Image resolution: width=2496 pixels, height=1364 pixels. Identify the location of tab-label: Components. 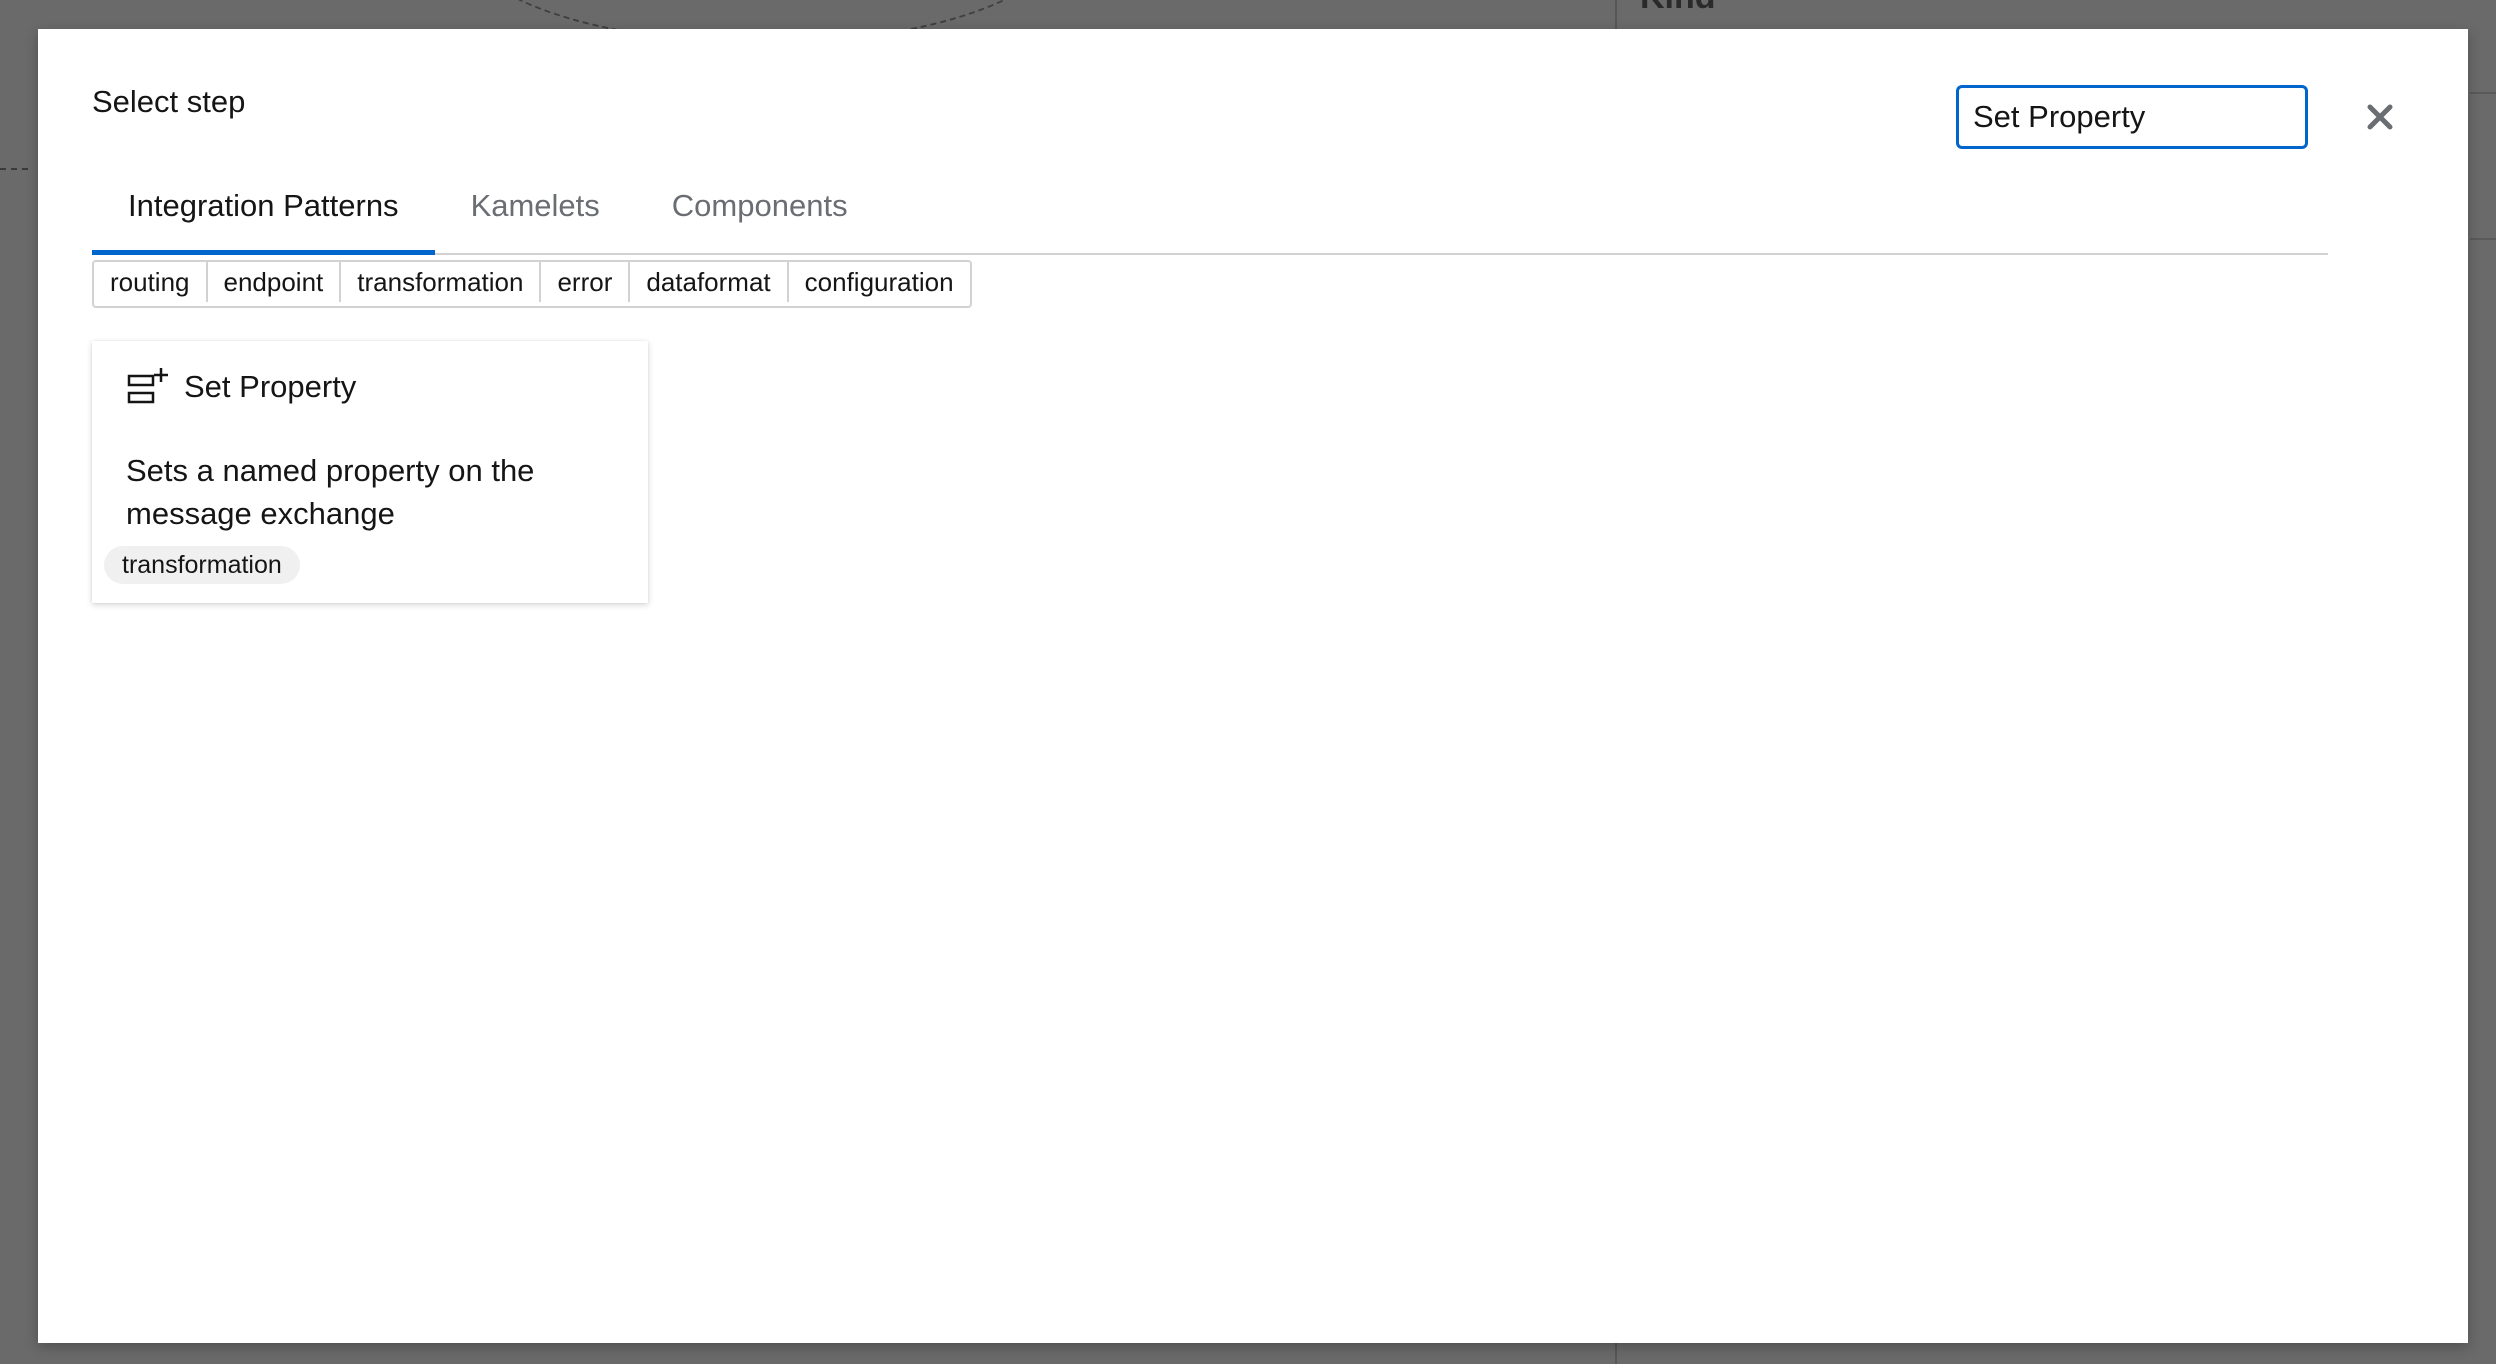
(759, 205).